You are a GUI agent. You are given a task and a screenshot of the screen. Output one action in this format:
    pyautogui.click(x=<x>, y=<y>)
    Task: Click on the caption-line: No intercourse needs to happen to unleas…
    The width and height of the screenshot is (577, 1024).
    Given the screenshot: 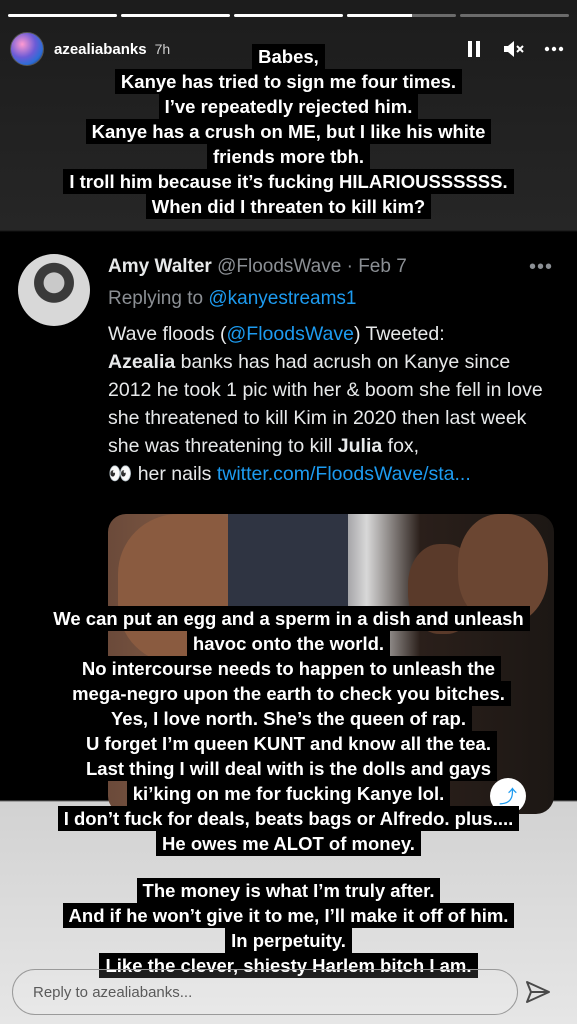 What is the action you would take?
    pyautogui.click(x=288, y=668)
    